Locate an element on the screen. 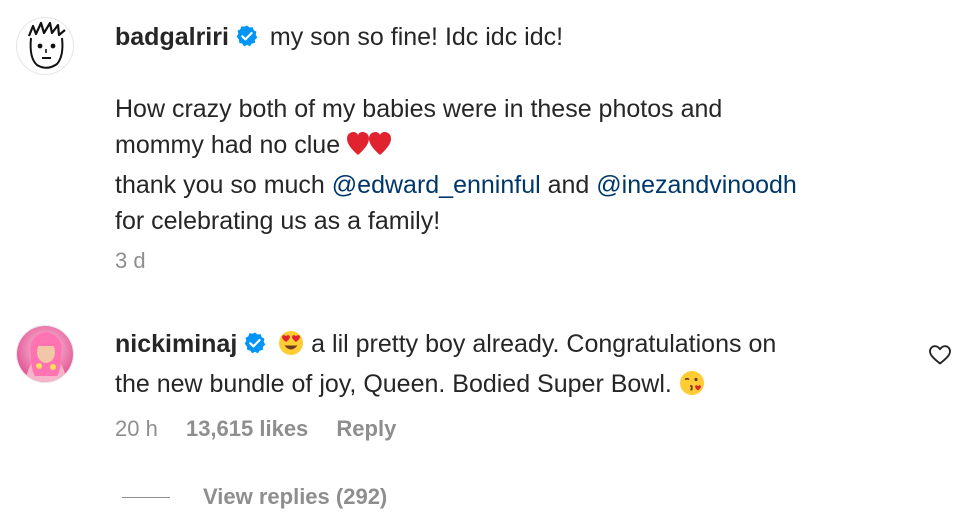 This screenshot has width=967, height=529. like-comment-button is located at coordinates (940, 355).